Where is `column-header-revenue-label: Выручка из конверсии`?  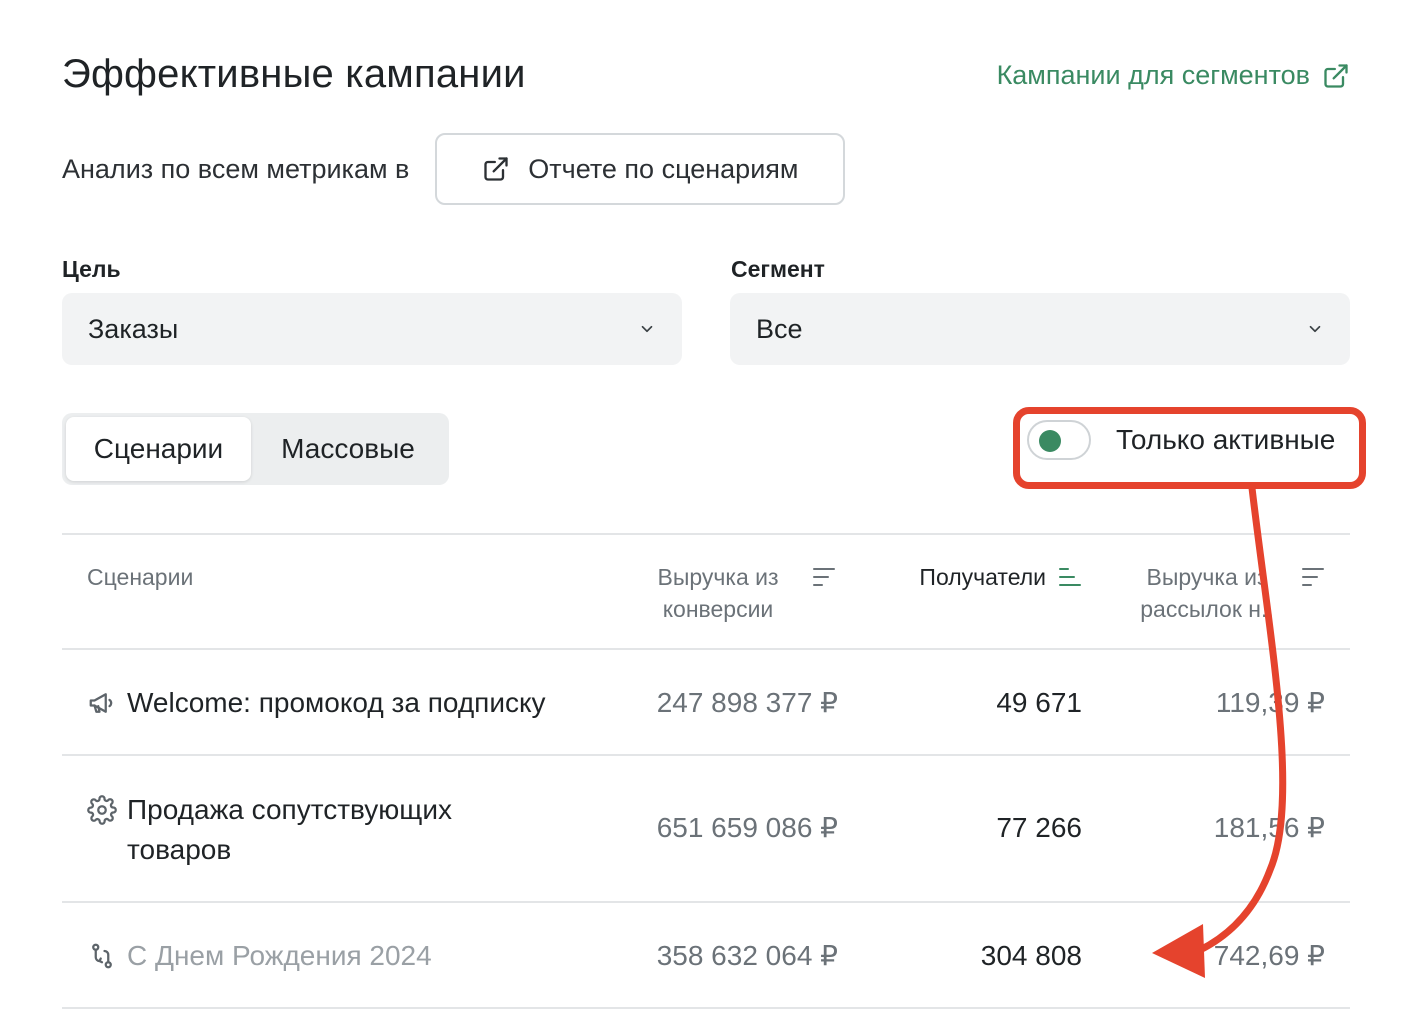 column-header-revenue-label: Выручка из конверсии is located at coordinates (718, 593).